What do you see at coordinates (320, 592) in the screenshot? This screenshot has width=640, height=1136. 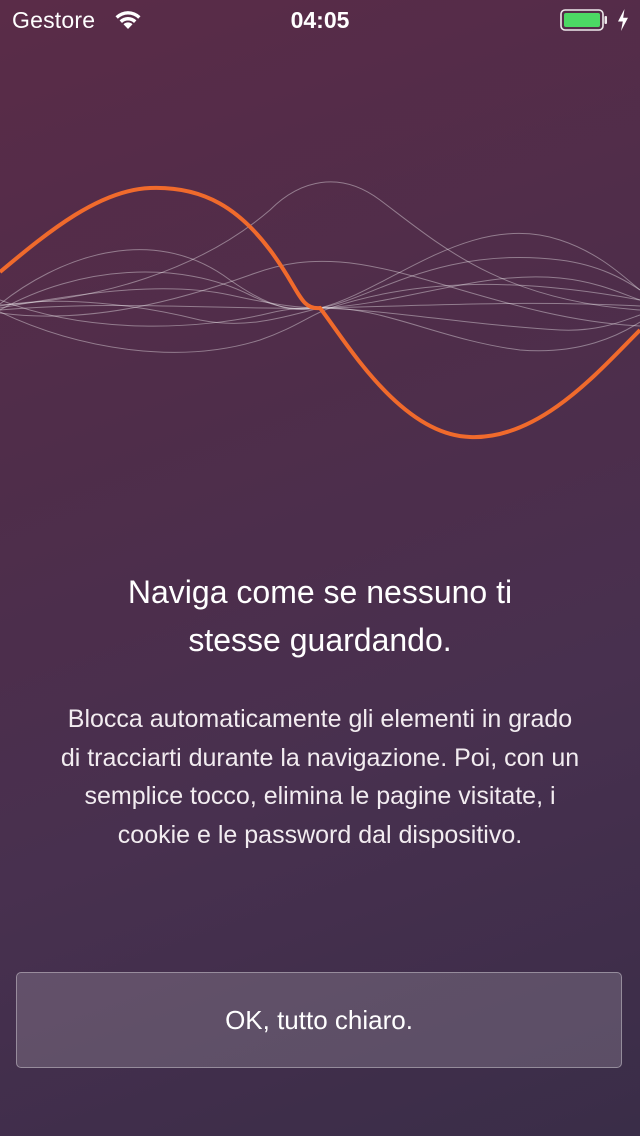 I see `headline-line: Naviga come se nessuno ti` at bounding box center [320, 592].